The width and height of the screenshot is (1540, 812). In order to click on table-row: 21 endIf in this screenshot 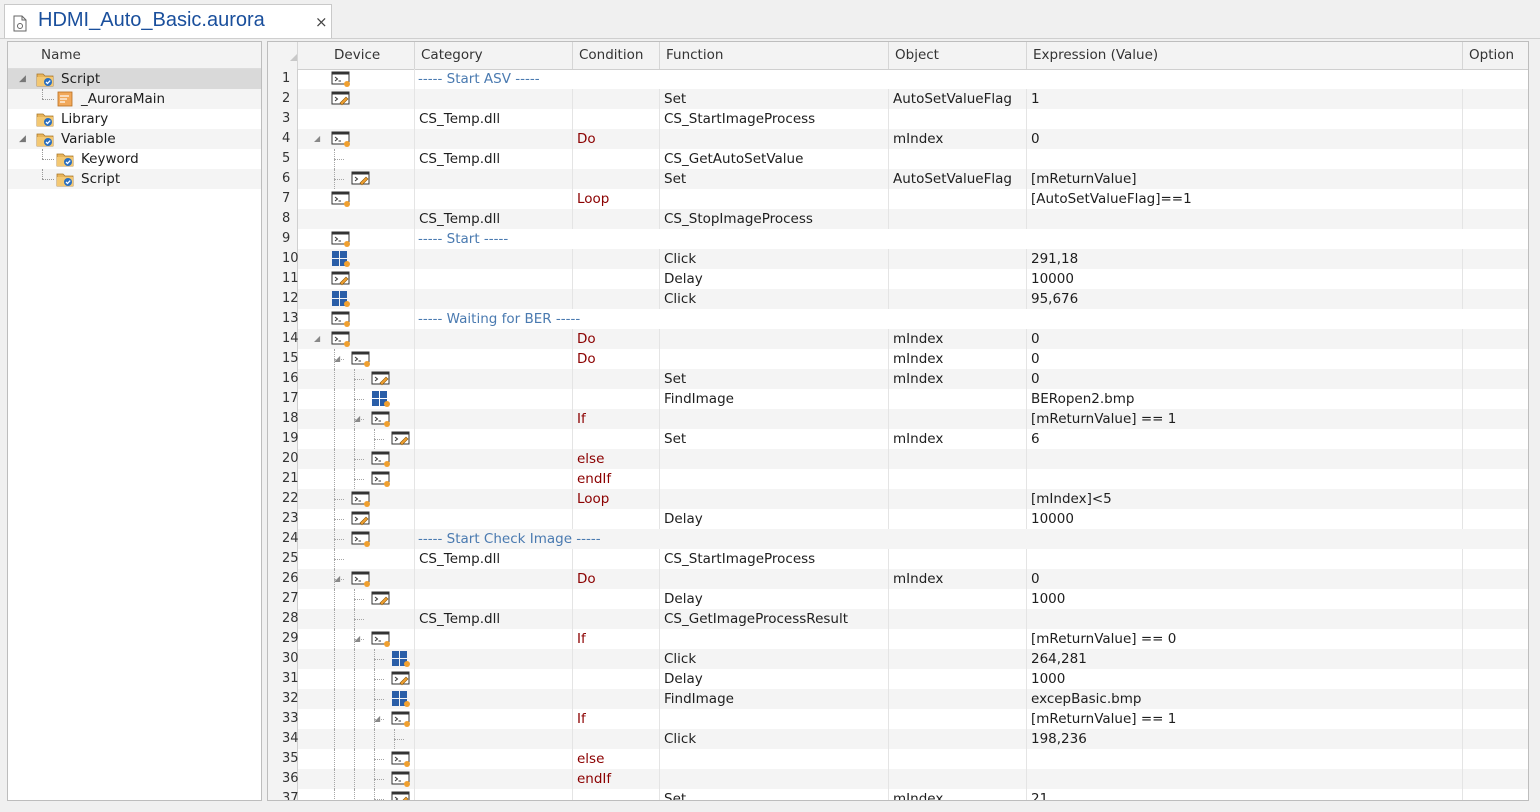, I will do `click(898, 479)`.